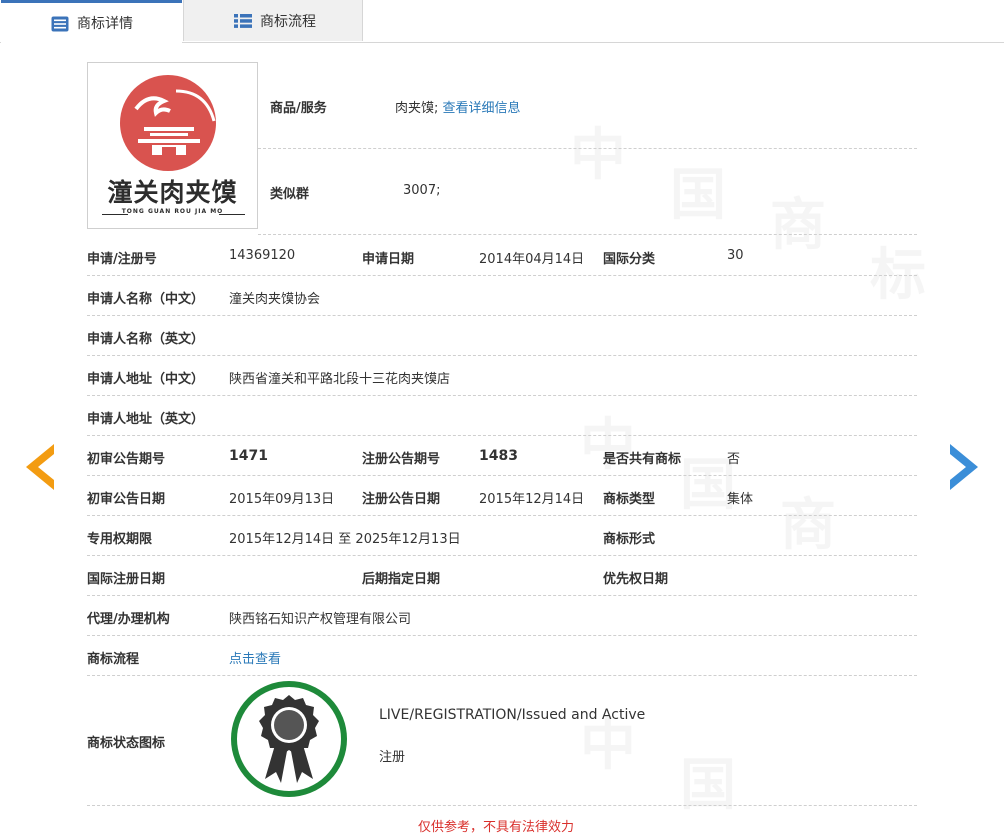 The height and width of the screenshot is (835, 1004). I want to click on later-date-label: 后期指定日期, so click(401, 579).